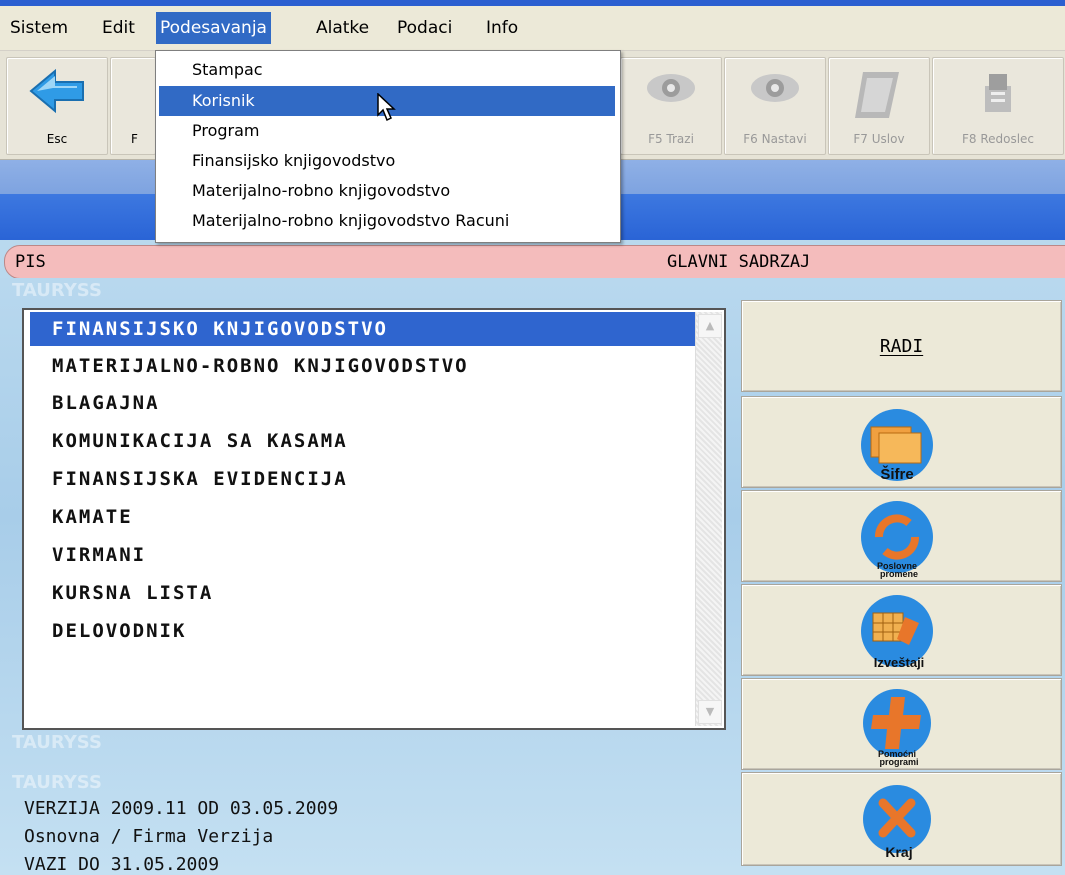 This screenshot has height=875, width=1065. What do you see at coordinates (362, 479) in the screenshot?
I see `list-item: FINANSIJSKA EVIDENCIJA` at bounding box center [362, 479].